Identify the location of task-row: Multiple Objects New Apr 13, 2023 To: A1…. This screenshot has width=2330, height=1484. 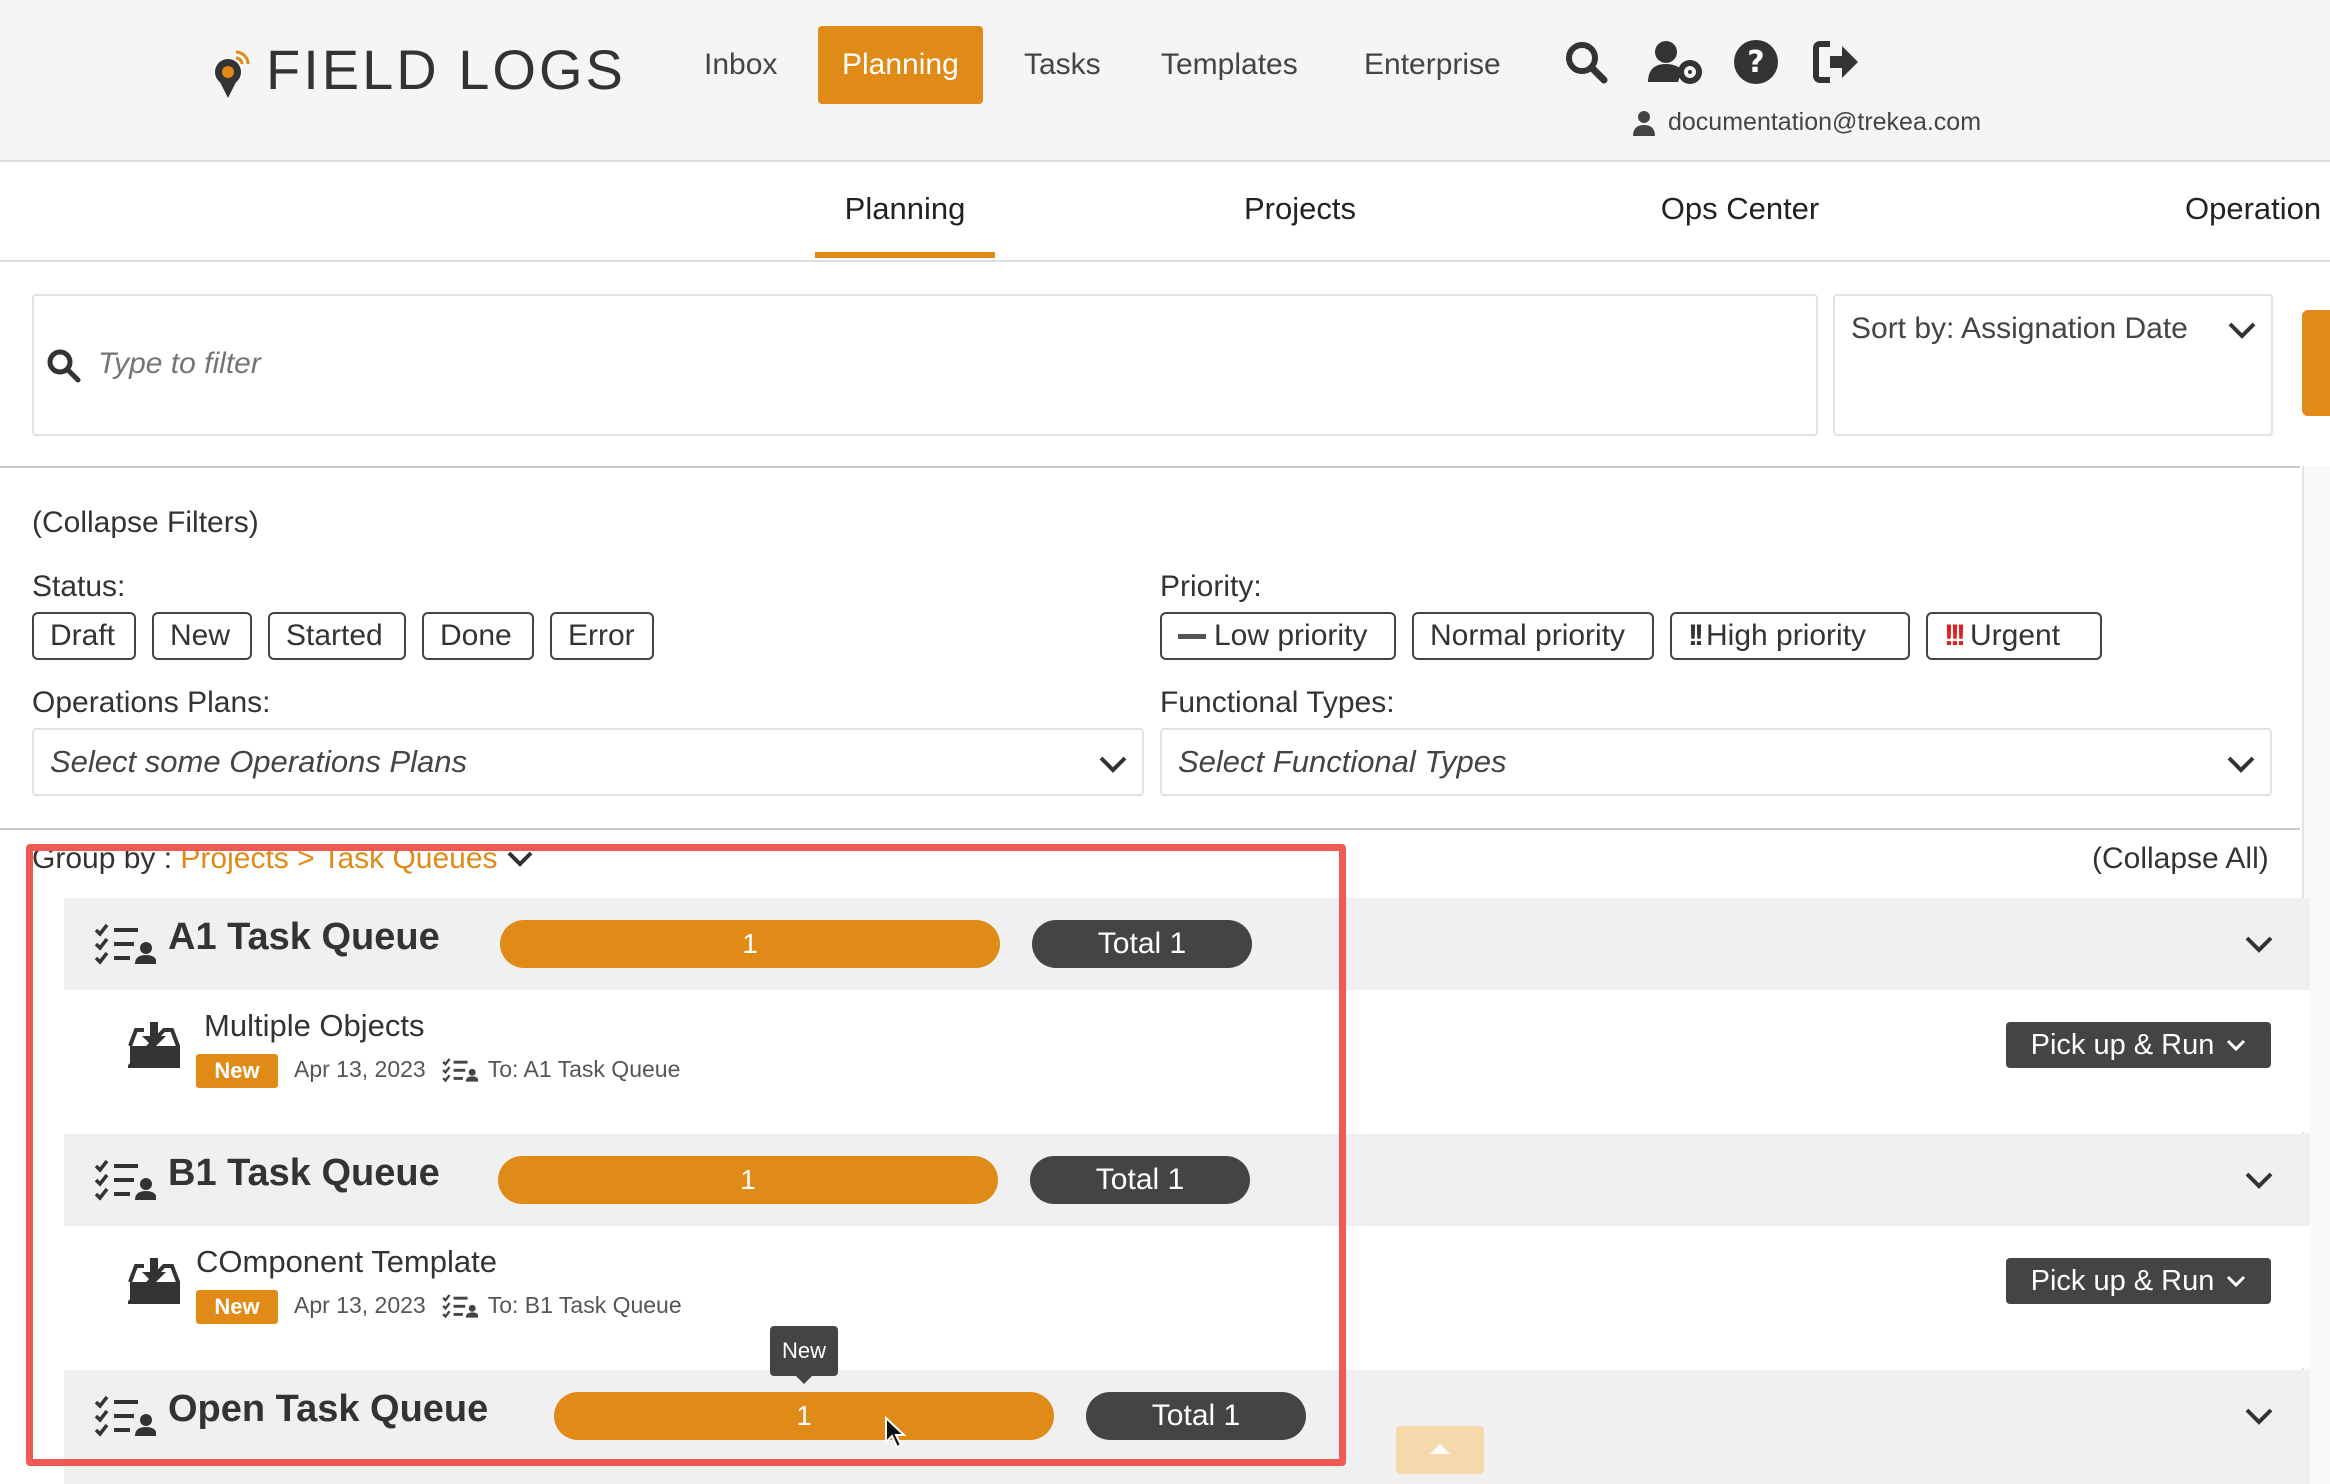
(1187, 1061).